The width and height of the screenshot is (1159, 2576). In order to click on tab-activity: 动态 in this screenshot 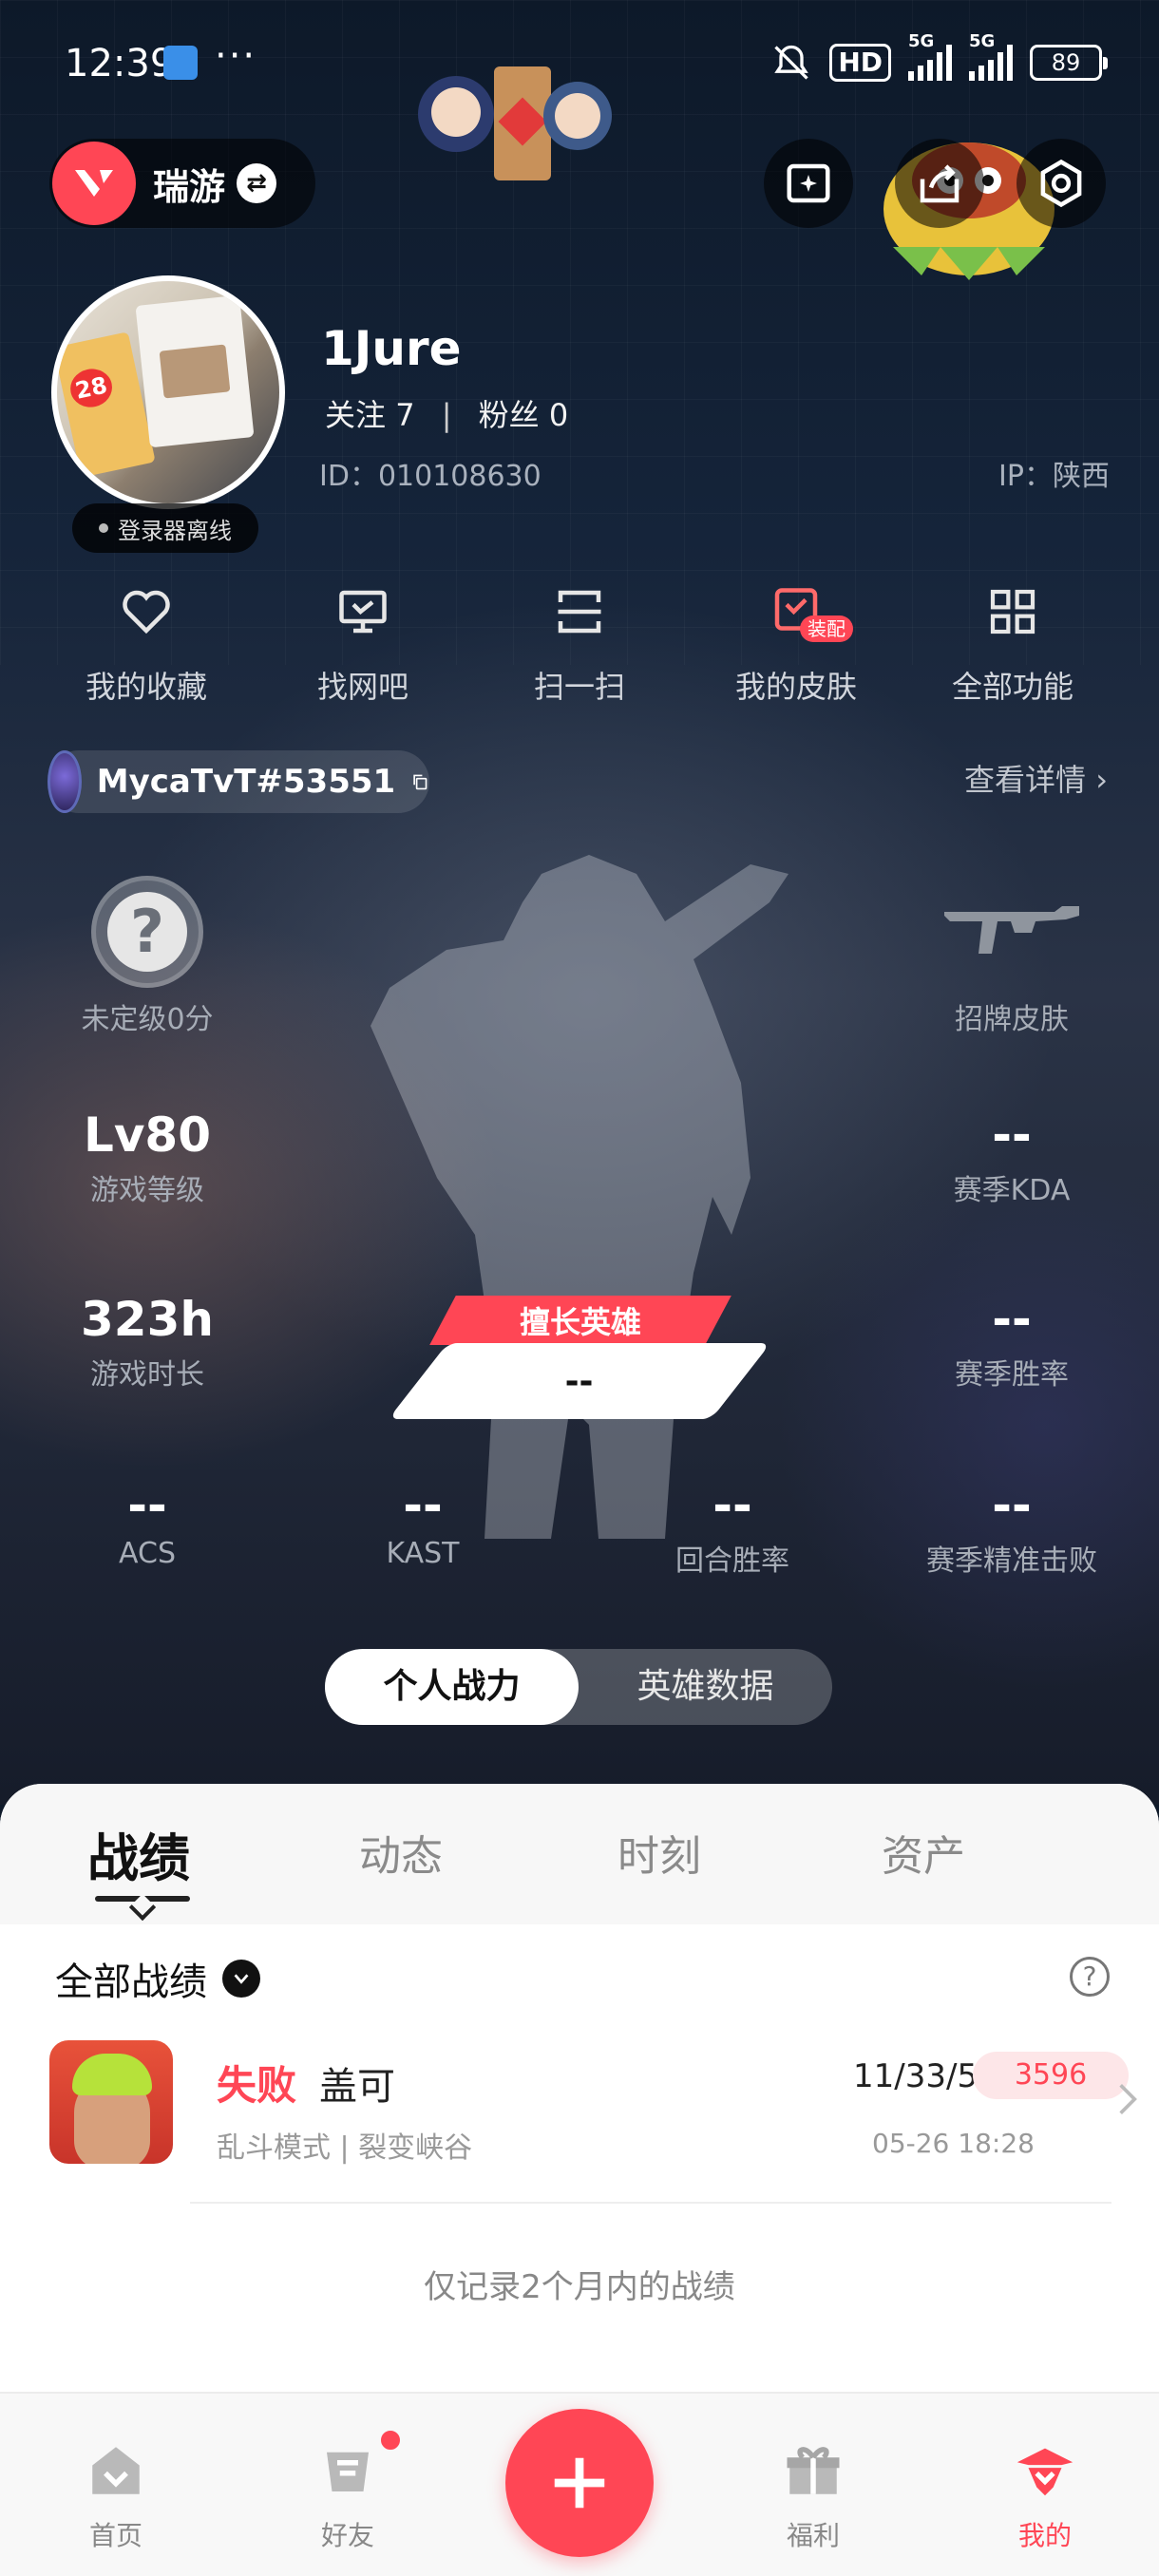, I will do `click(401, 1852)`.